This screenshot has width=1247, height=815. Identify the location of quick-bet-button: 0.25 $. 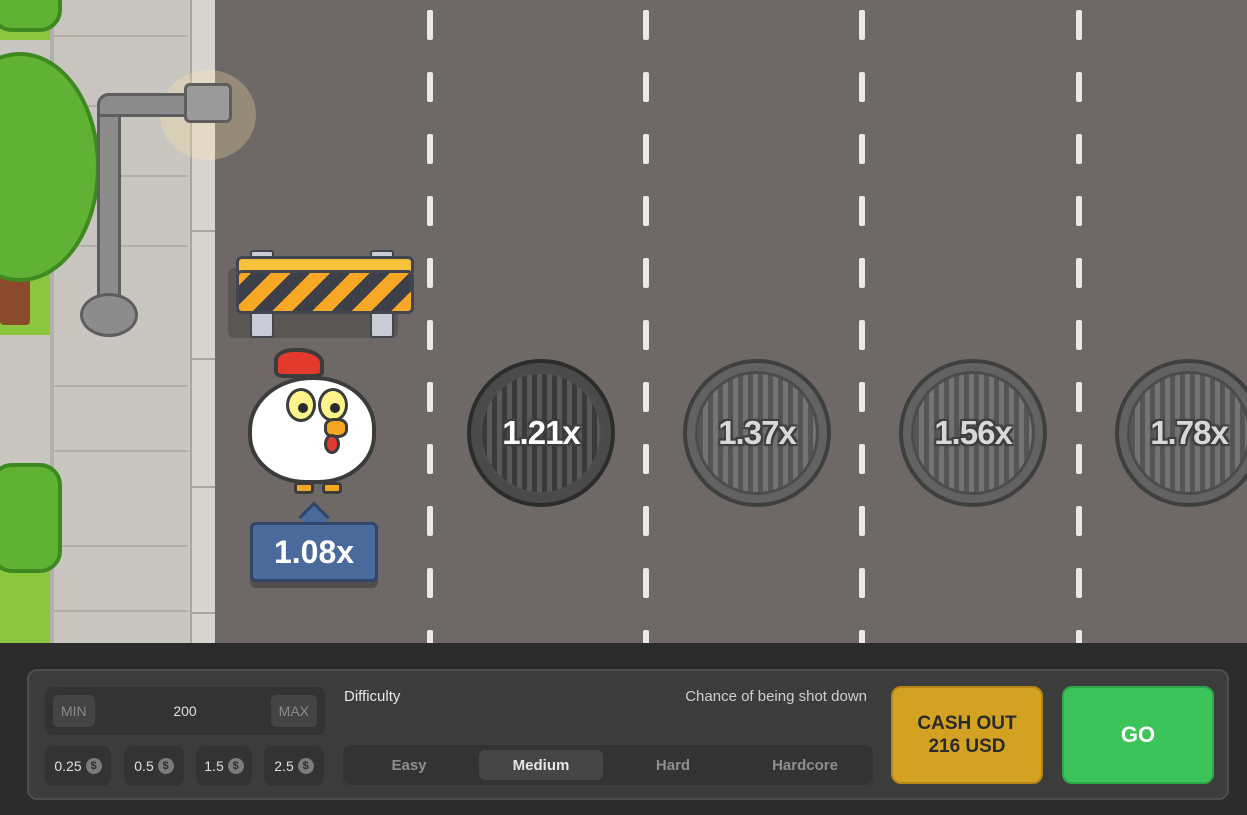
(78, 766).